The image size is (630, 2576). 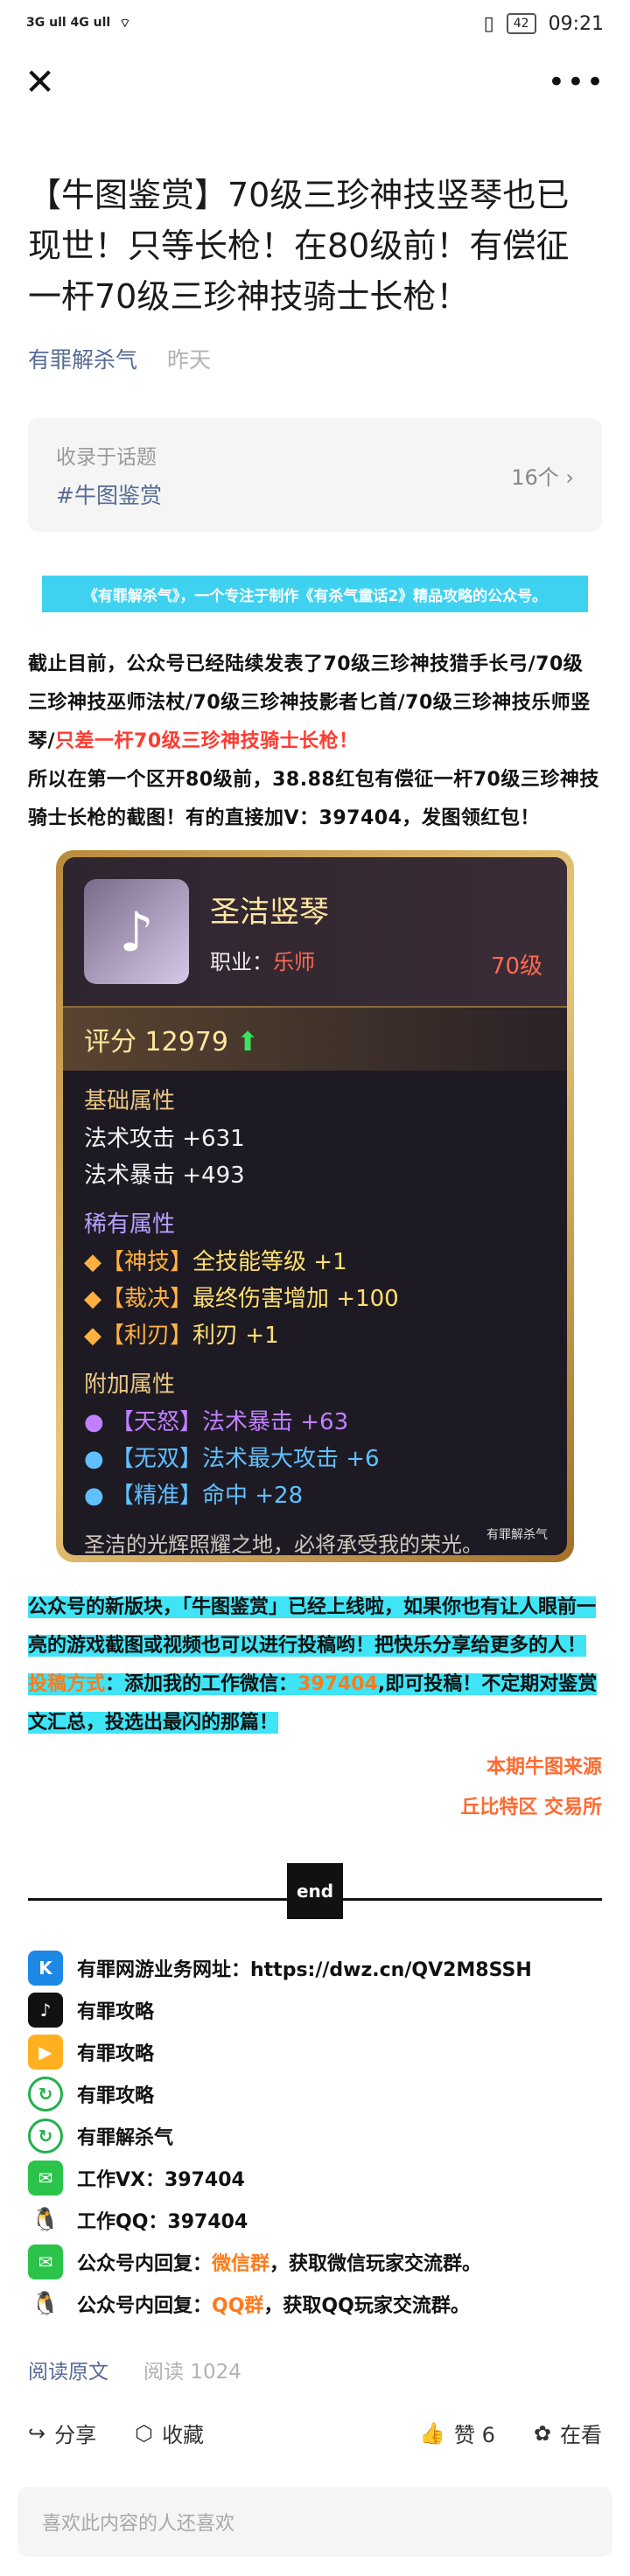 I want to click on rare-attr: ◆【神技】全技能等级 +1, so click(x=215, y=1262).